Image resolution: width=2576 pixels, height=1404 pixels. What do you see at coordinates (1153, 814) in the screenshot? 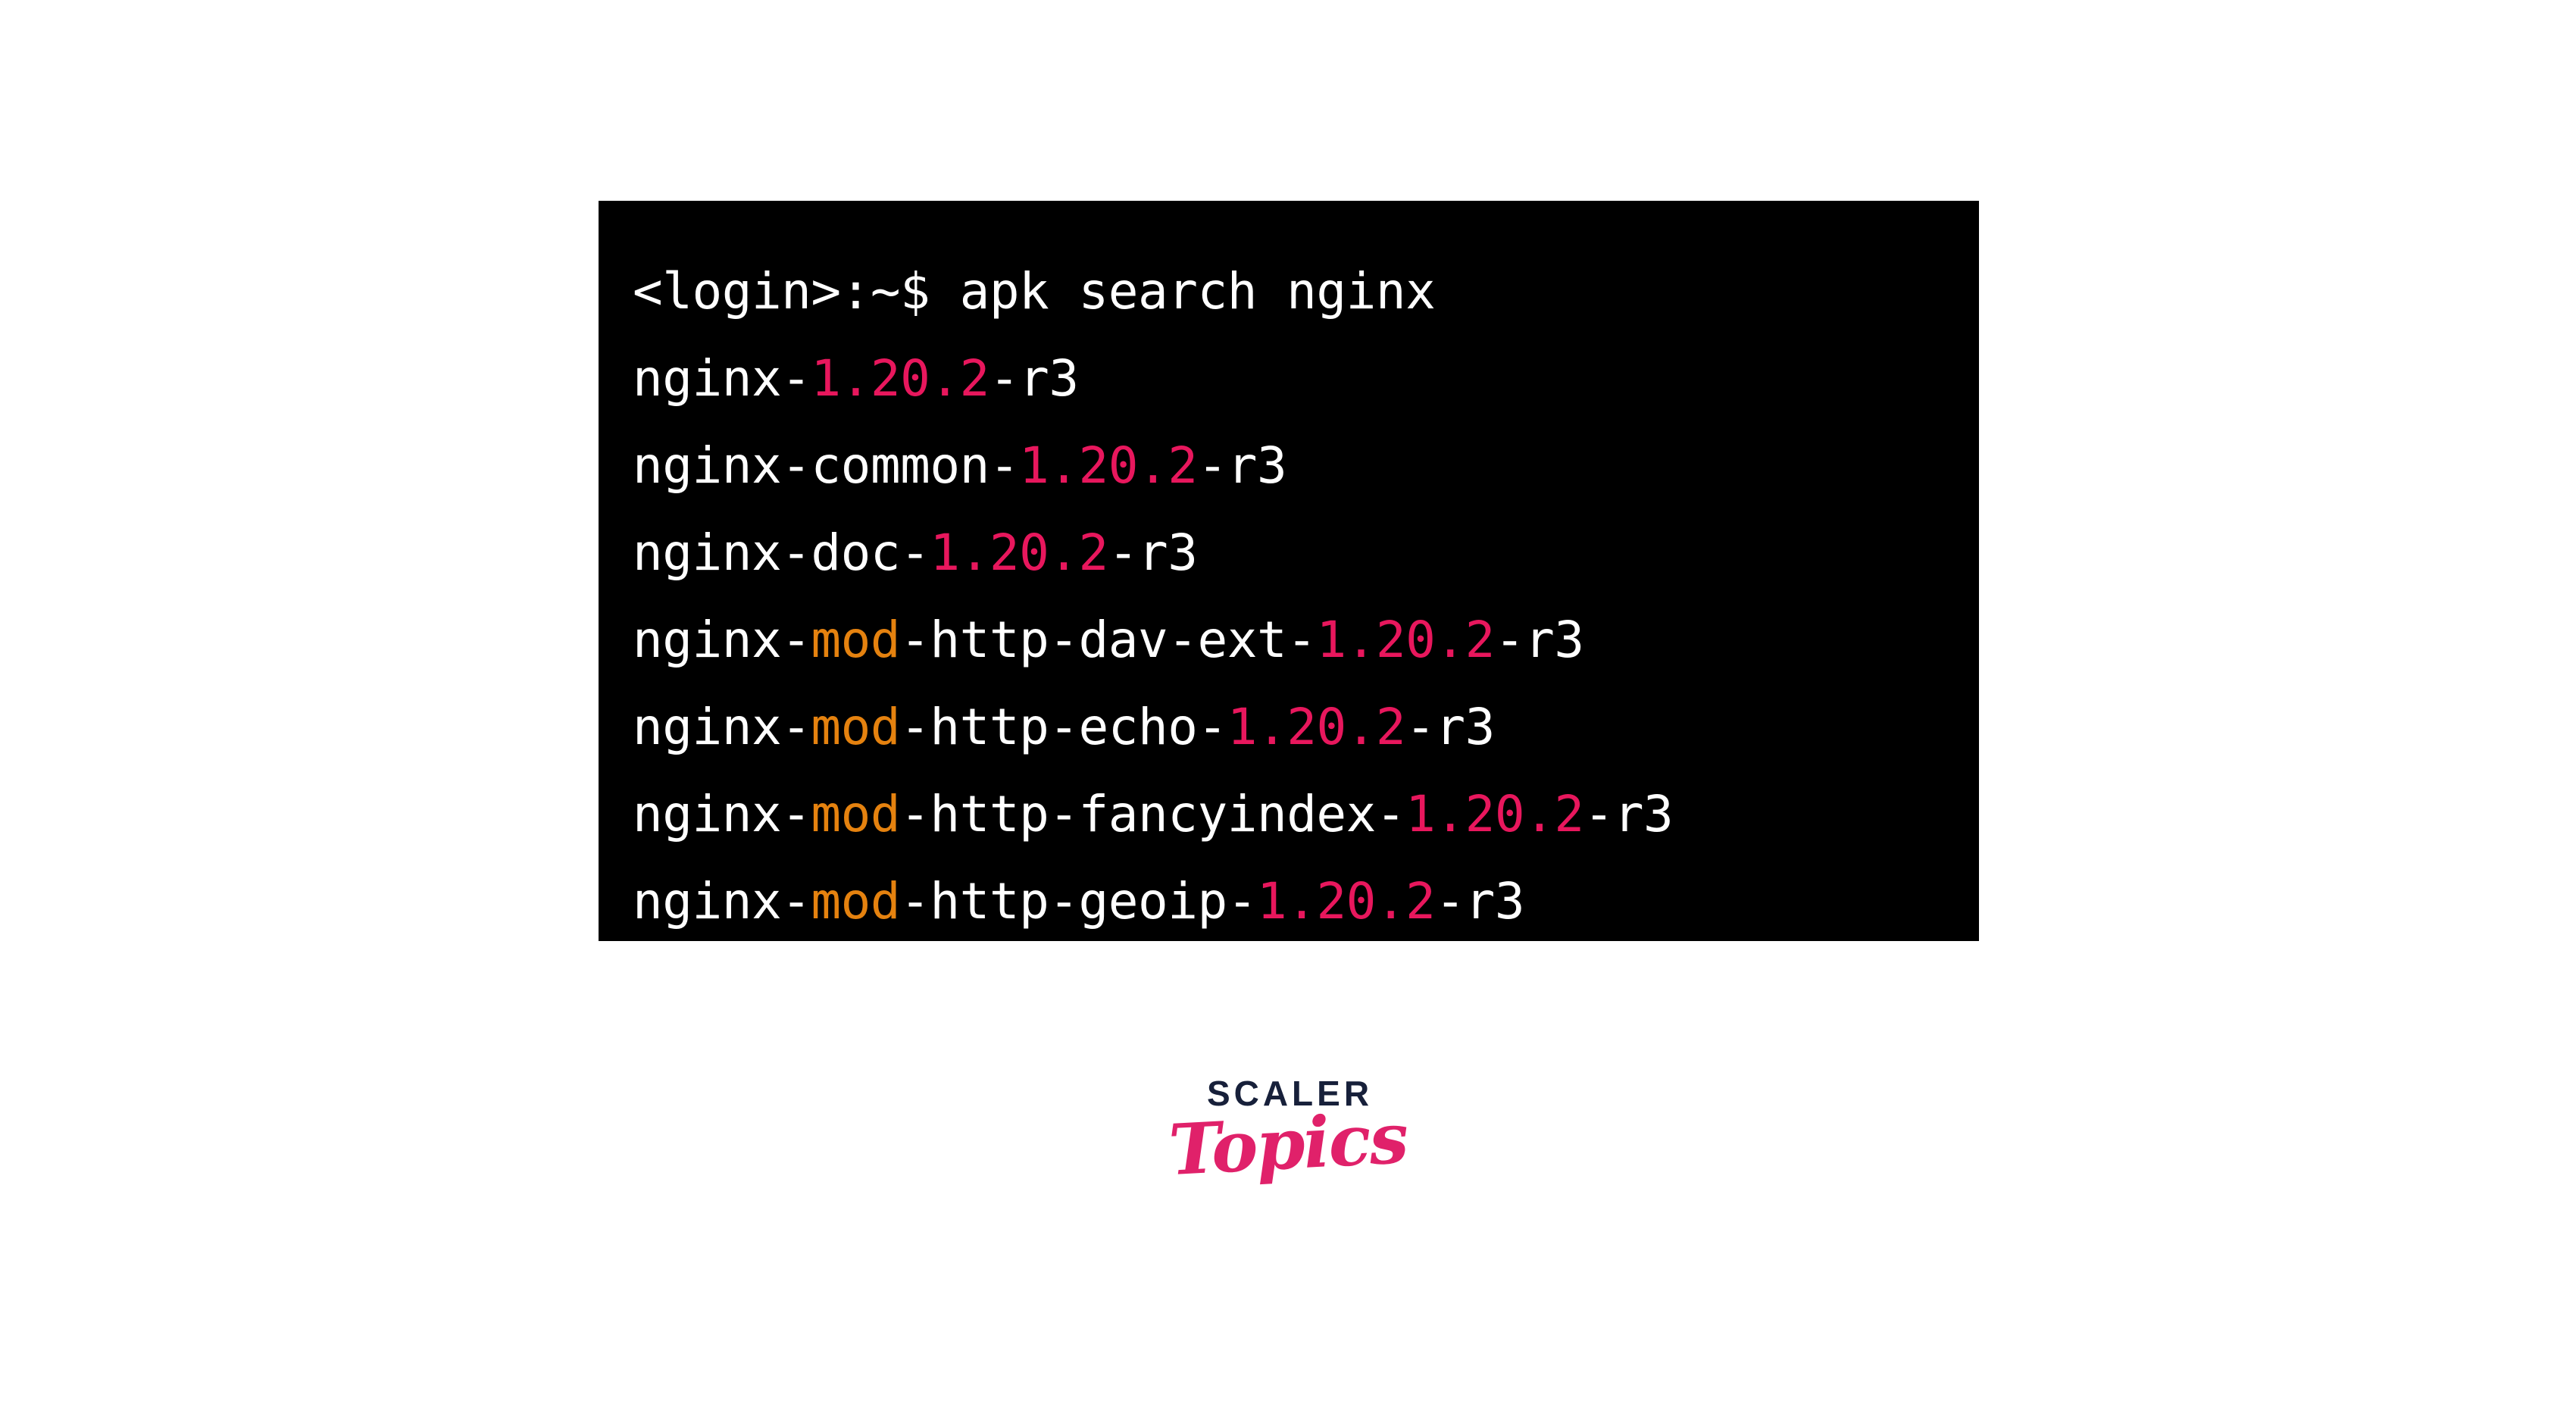
I see `terminal-segment-white: -http-fancyindex-` at bounding box center [1153, 814].